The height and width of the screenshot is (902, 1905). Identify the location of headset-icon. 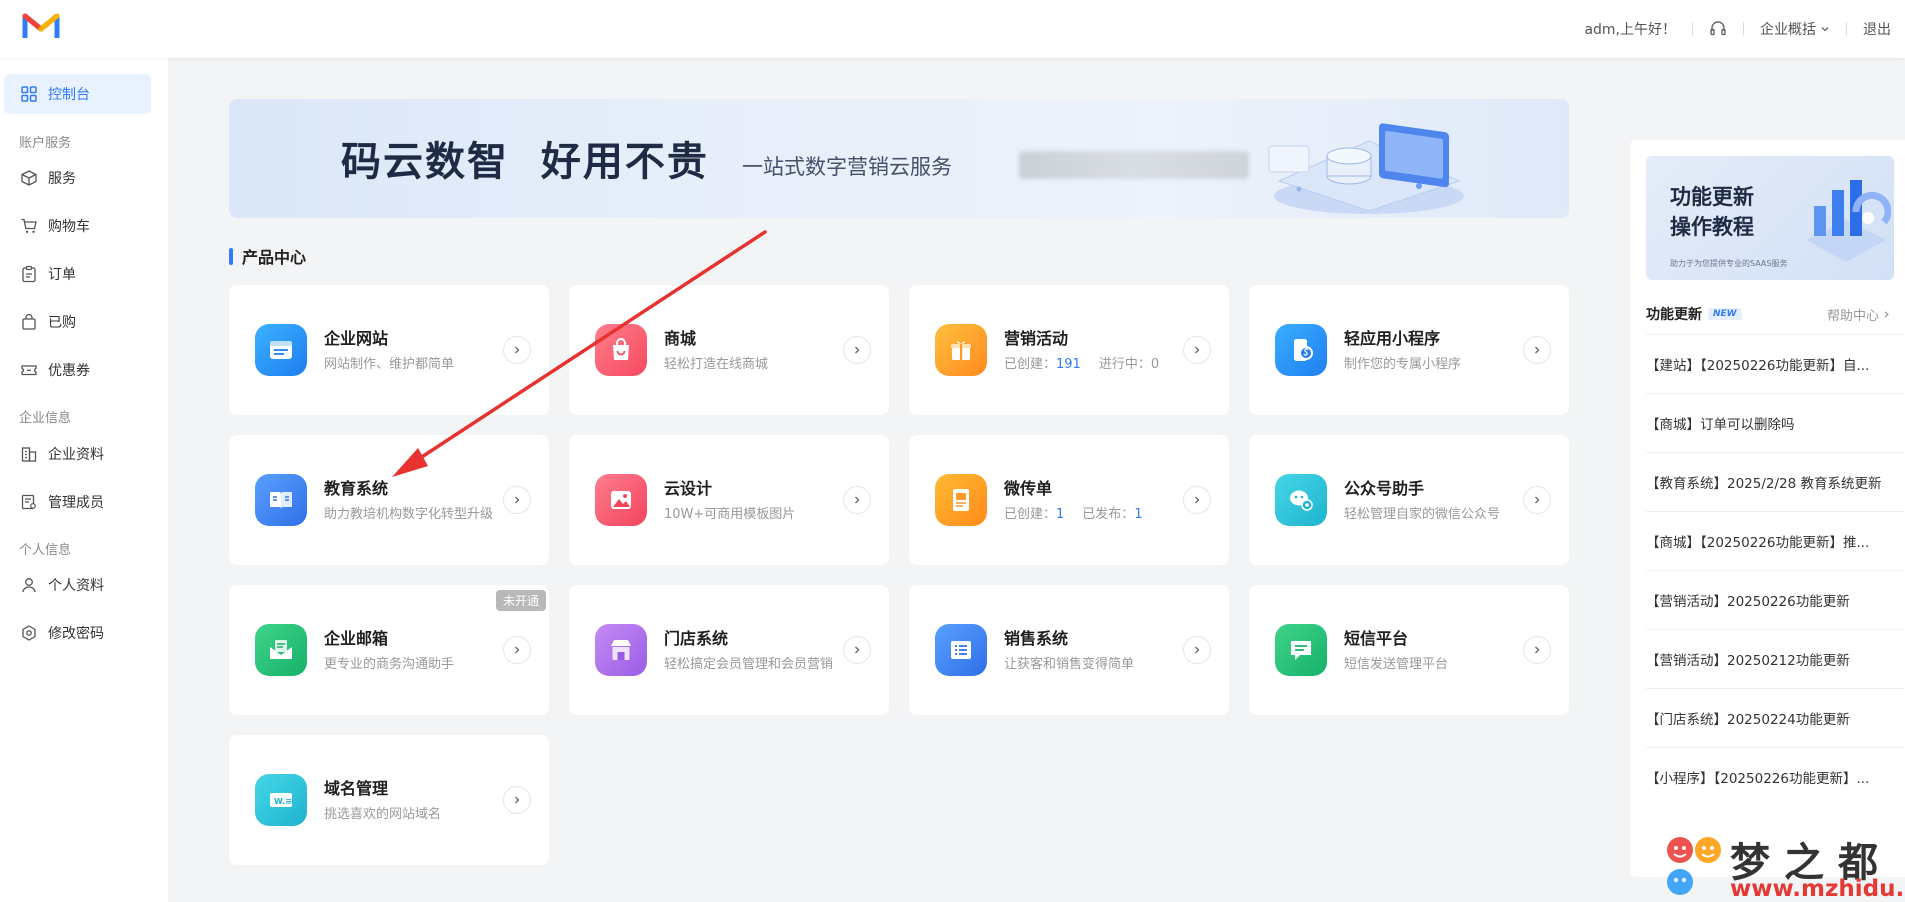
(1718, 29).